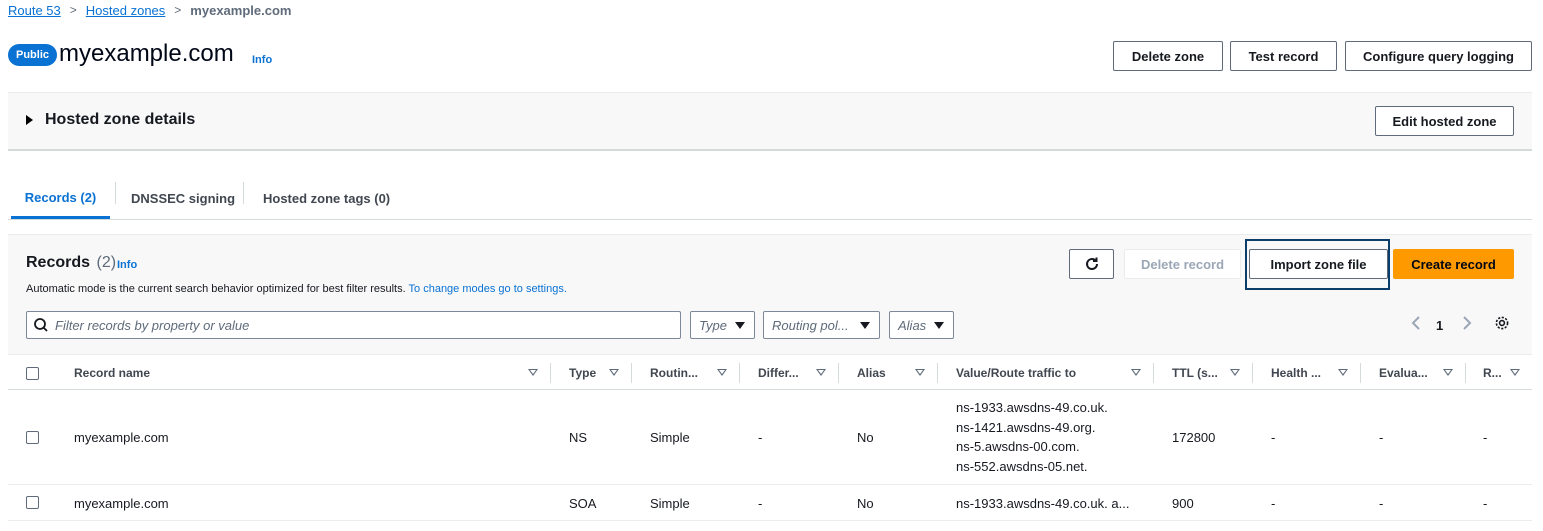 Image resolution: width=1543 pixels, height=531 pixels. Describe the element at coordinates (1381, 503) in the screenshot. I see `evaluate-health-cell: -` at that location.